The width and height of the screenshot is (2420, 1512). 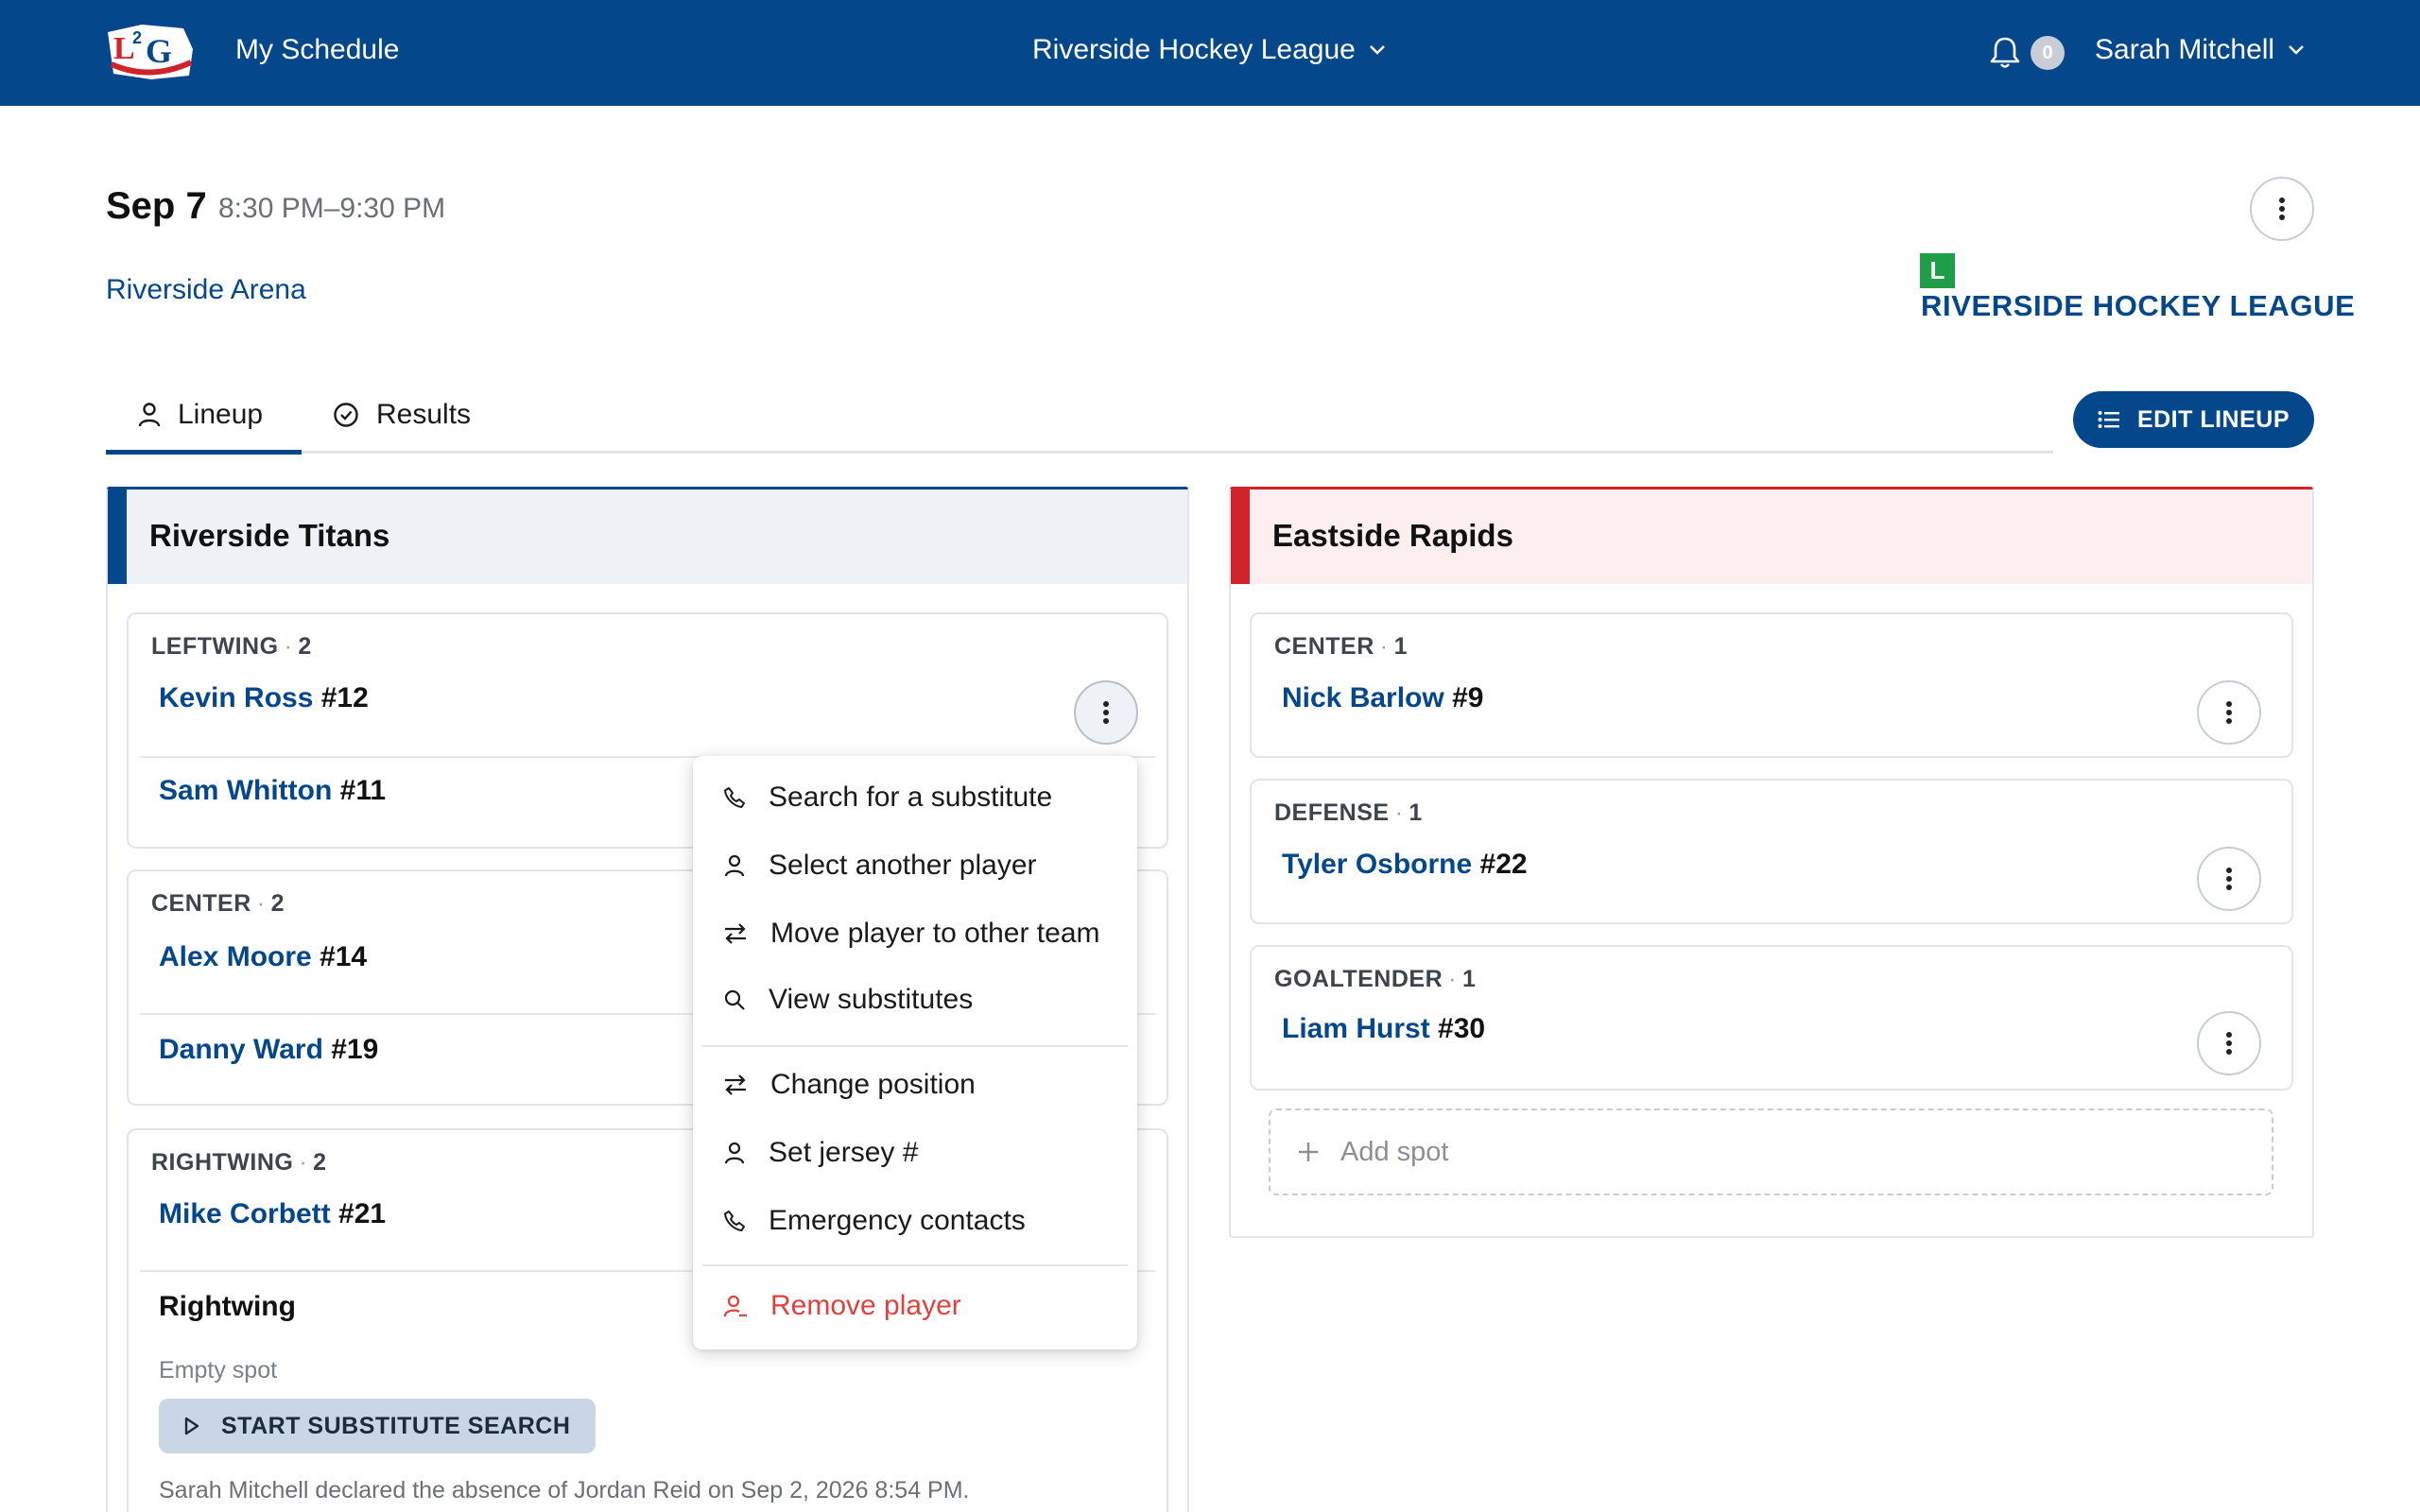 What do you see at coordinates (396, 1425) in the screenshot?
I see `start-substitute-search-label: START SUBSTITUTE SEARCH` at bounding box center [396, 1425].